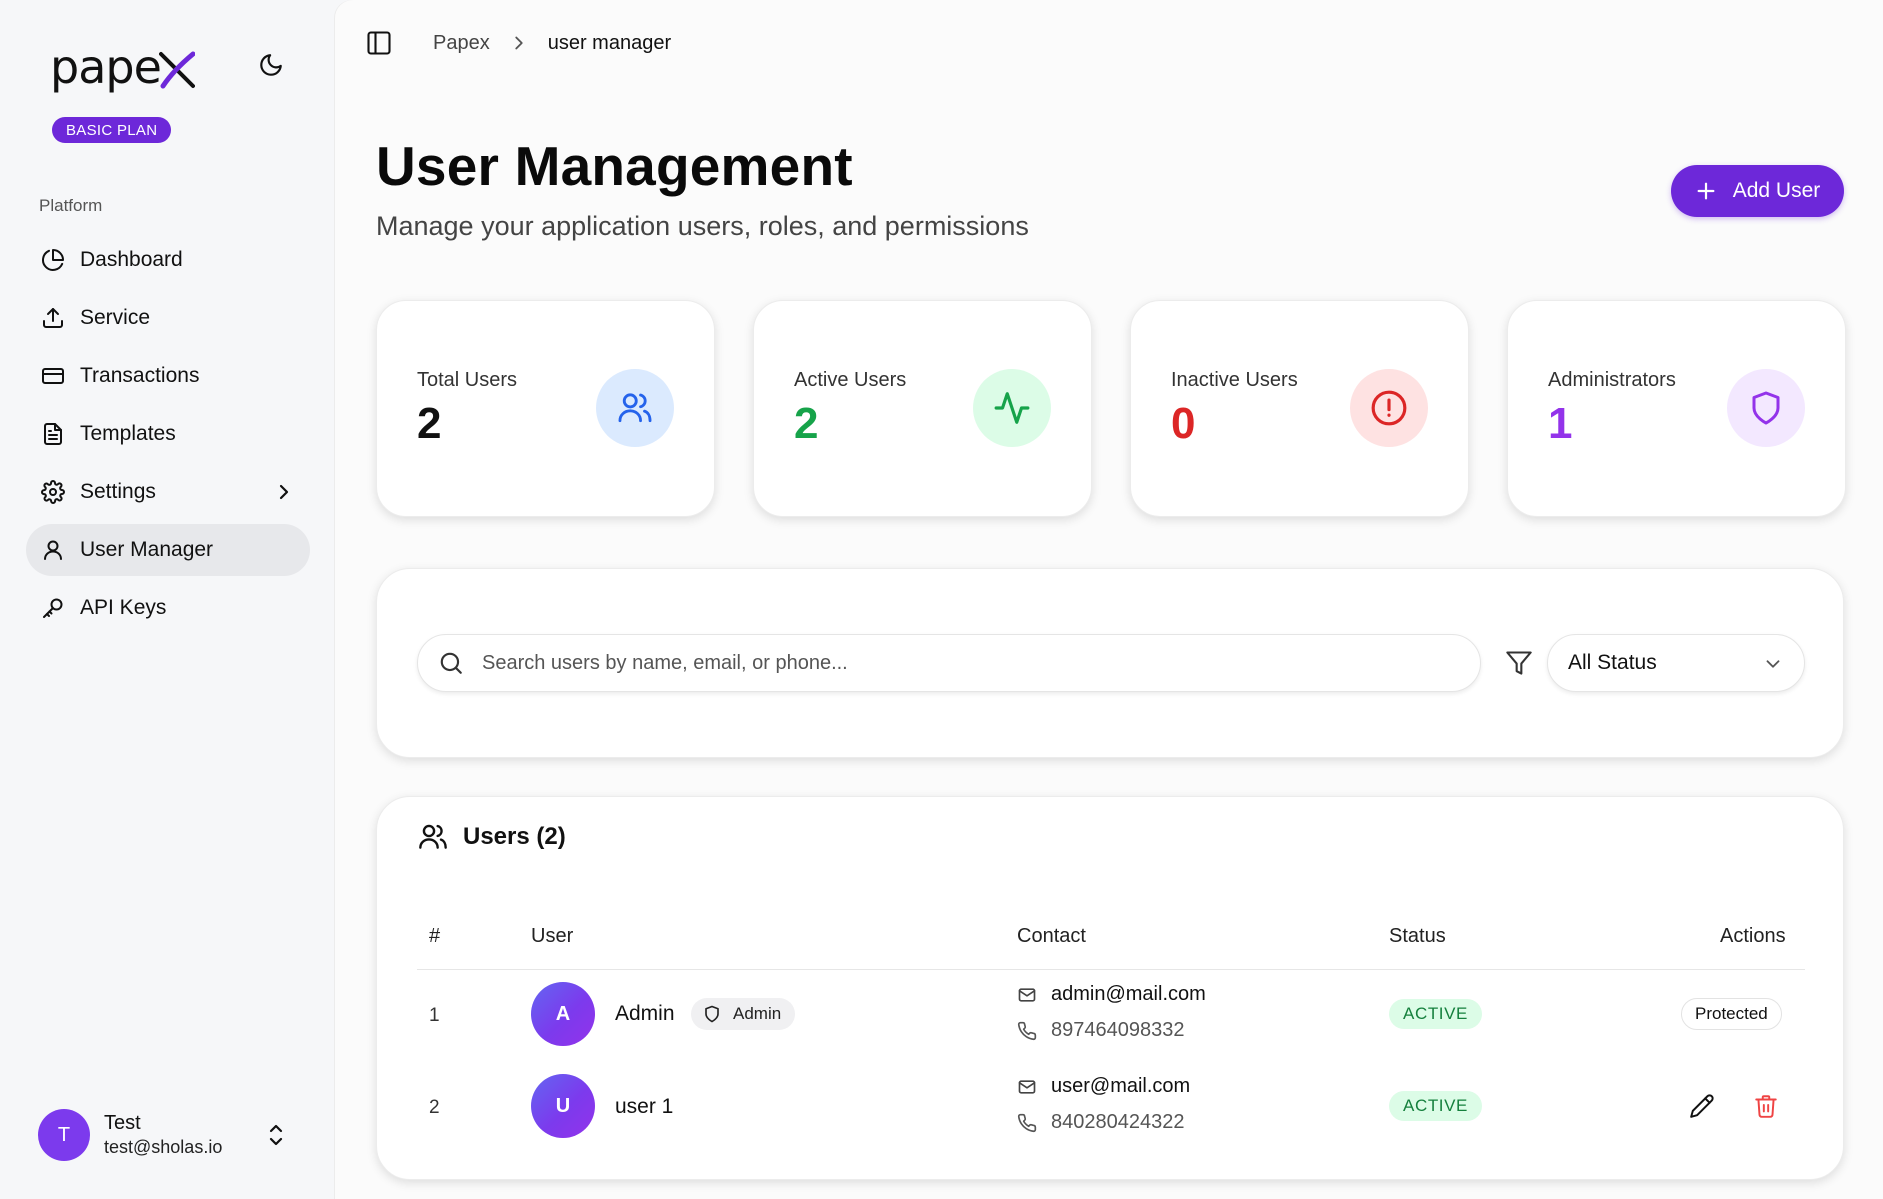 This screenshot has width=1883, height=1199. I want to click on breadcrumb: Papex user manager, so click(518, 43).